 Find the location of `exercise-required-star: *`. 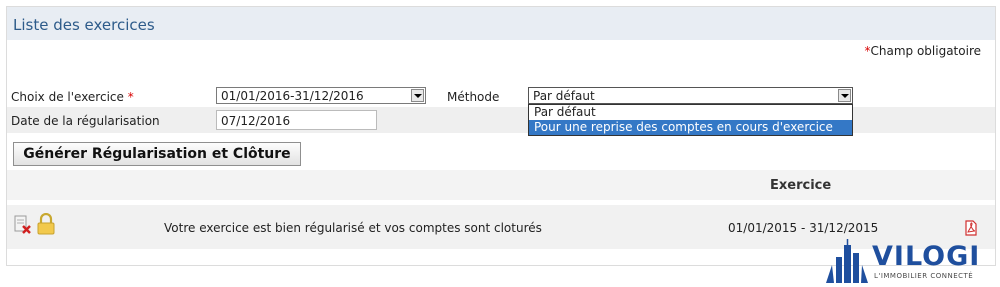

exercise-required-star: * is located at coordinates (130, 97).